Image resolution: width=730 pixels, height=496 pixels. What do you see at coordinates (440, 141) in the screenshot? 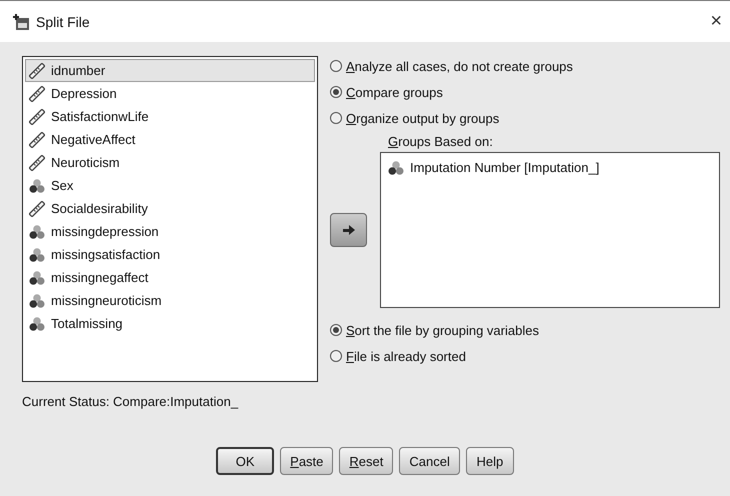
I see `groups-label: Groups Based on:` at bounding box center [440, 141].